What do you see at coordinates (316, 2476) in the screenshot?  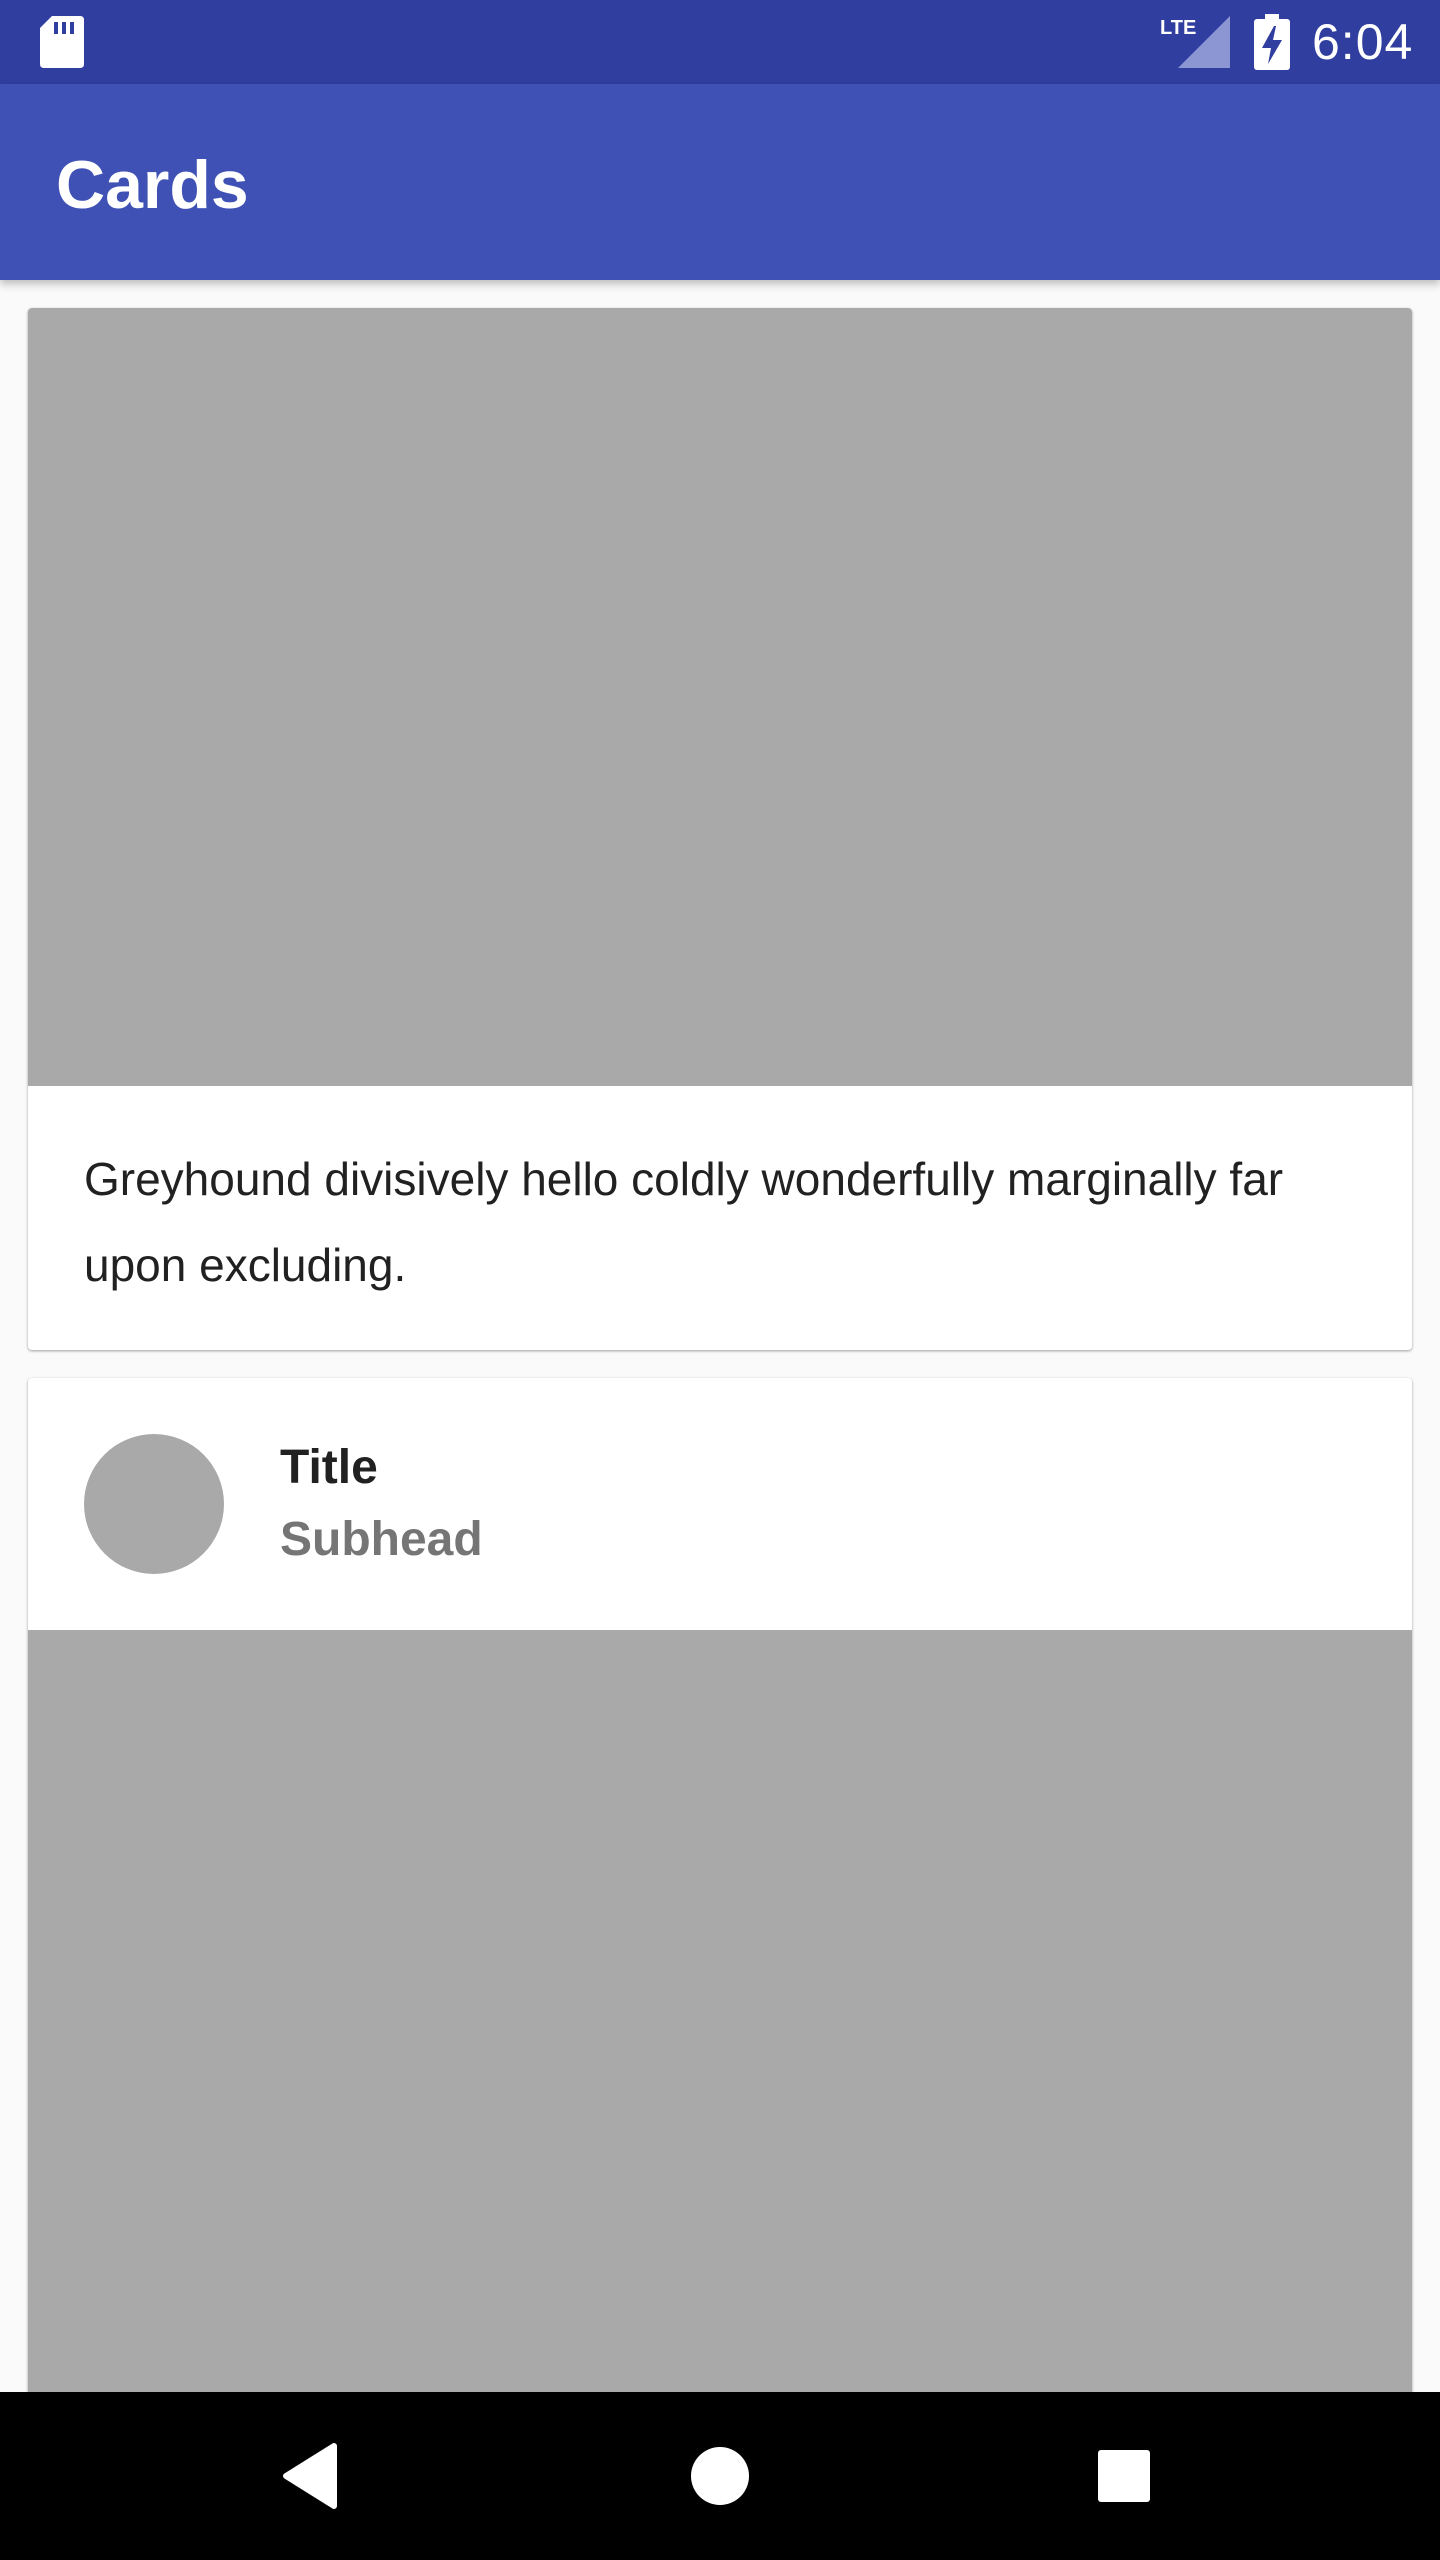 I see `back-icon` at bounding box center [316, 2476].